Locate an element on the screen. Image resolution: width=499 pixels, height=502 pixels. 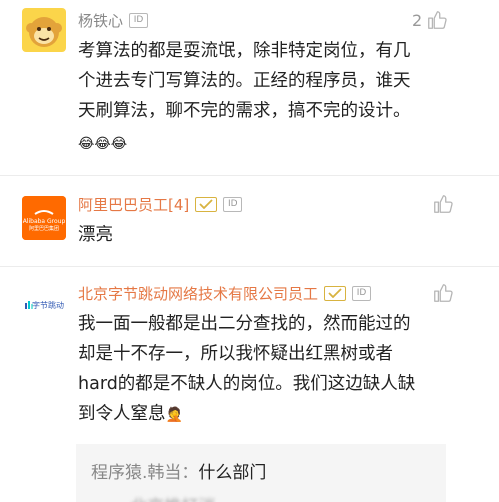
emoji: 😂😂😂 is located at coordinates (103, 144).